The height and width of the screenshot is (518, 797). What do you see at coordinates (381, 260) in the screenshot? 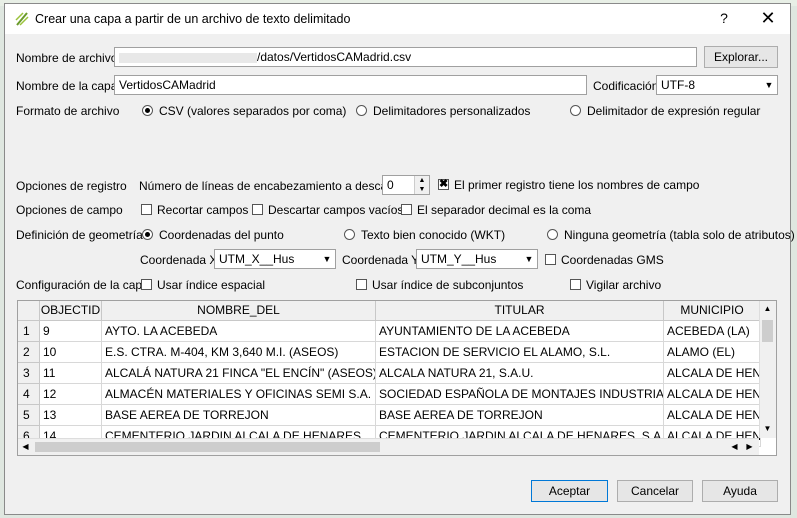
I see `y-coordinate-label: Coordenada Y` at bounding box center [381, 260].